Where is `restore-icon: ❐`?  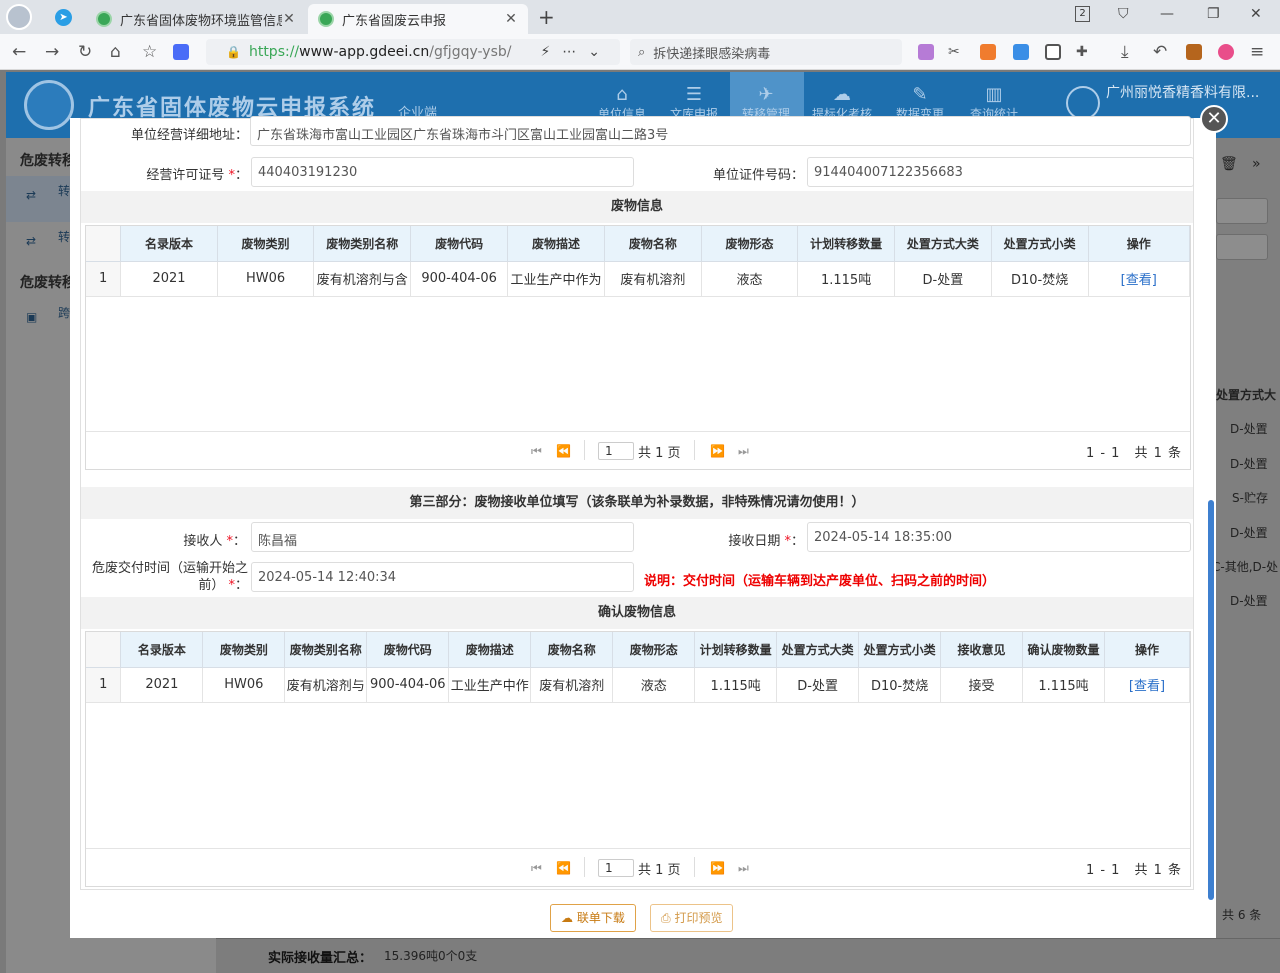 restore-icon: ❐ is located at coordinates (1213, 14).